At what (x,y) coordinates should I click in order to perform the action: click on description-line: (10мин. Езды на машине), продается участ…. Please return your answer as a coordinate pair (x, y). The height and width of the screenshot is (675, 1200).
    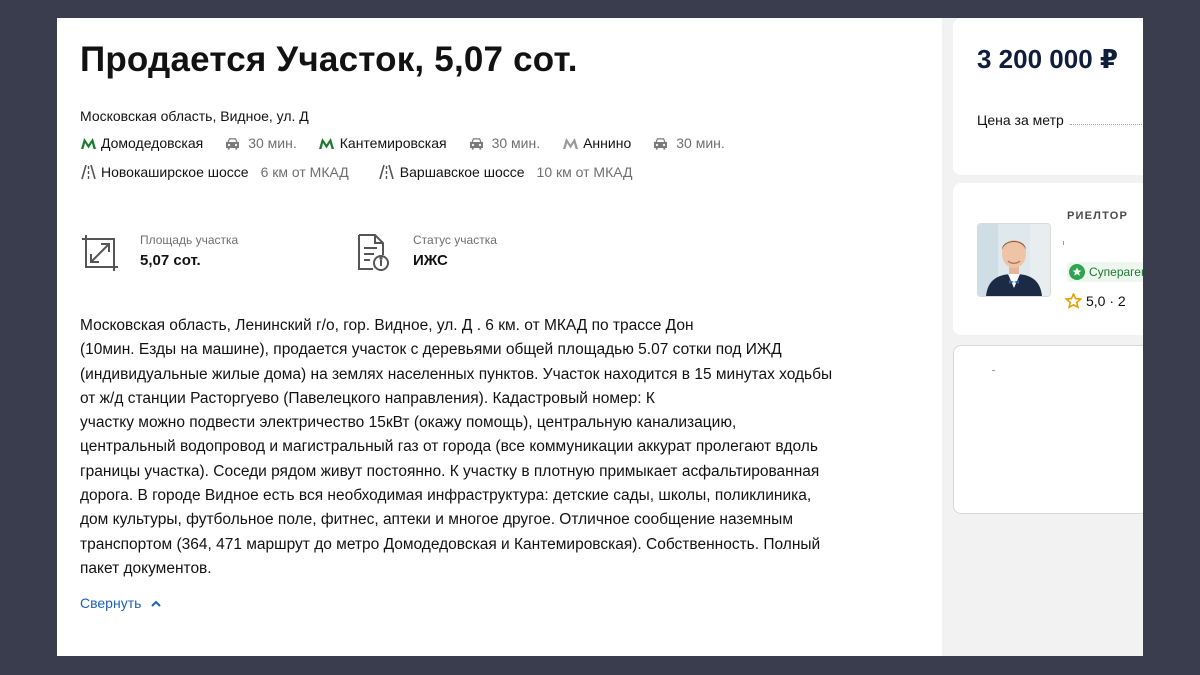
    Looking at the image, I should click on (431, 350).